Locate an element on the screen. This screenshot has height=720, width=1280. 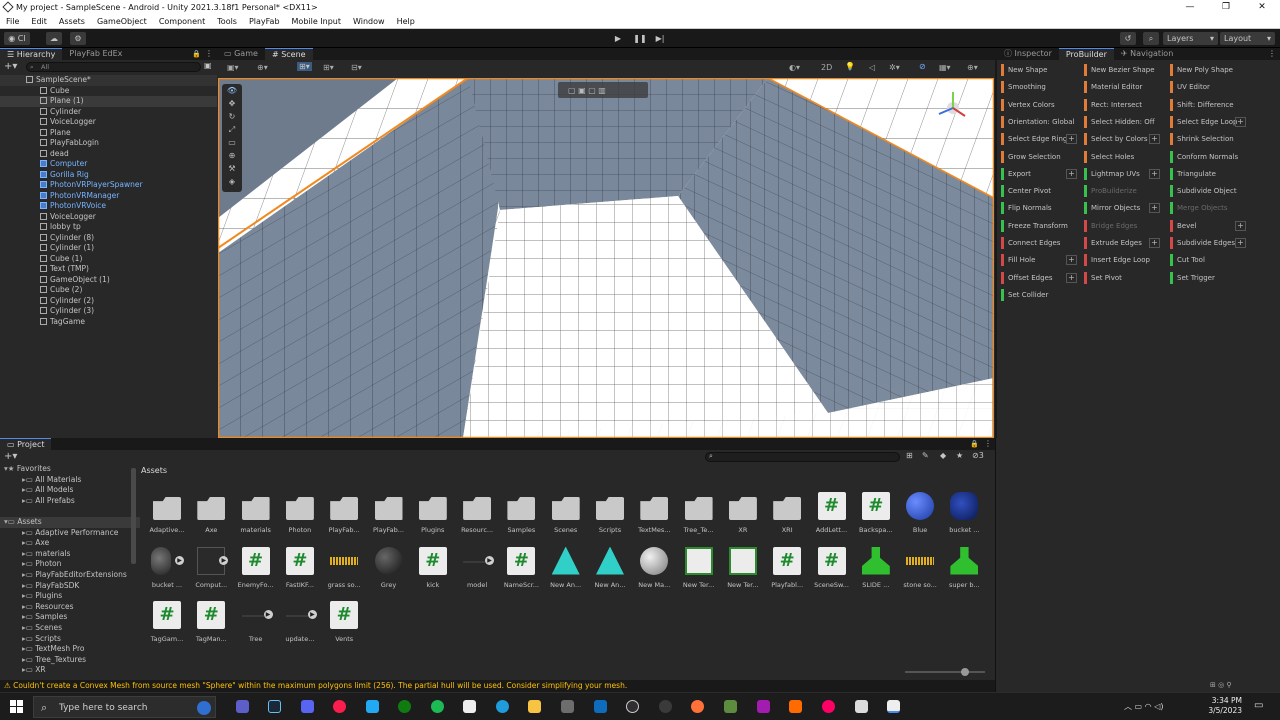
volume-icon: ◁) is located at coordinates (1158, 706).